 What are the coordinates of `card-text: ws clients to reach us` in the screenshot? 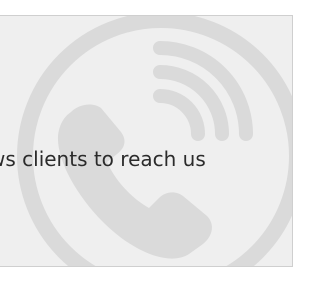 It's located at (103, 159).